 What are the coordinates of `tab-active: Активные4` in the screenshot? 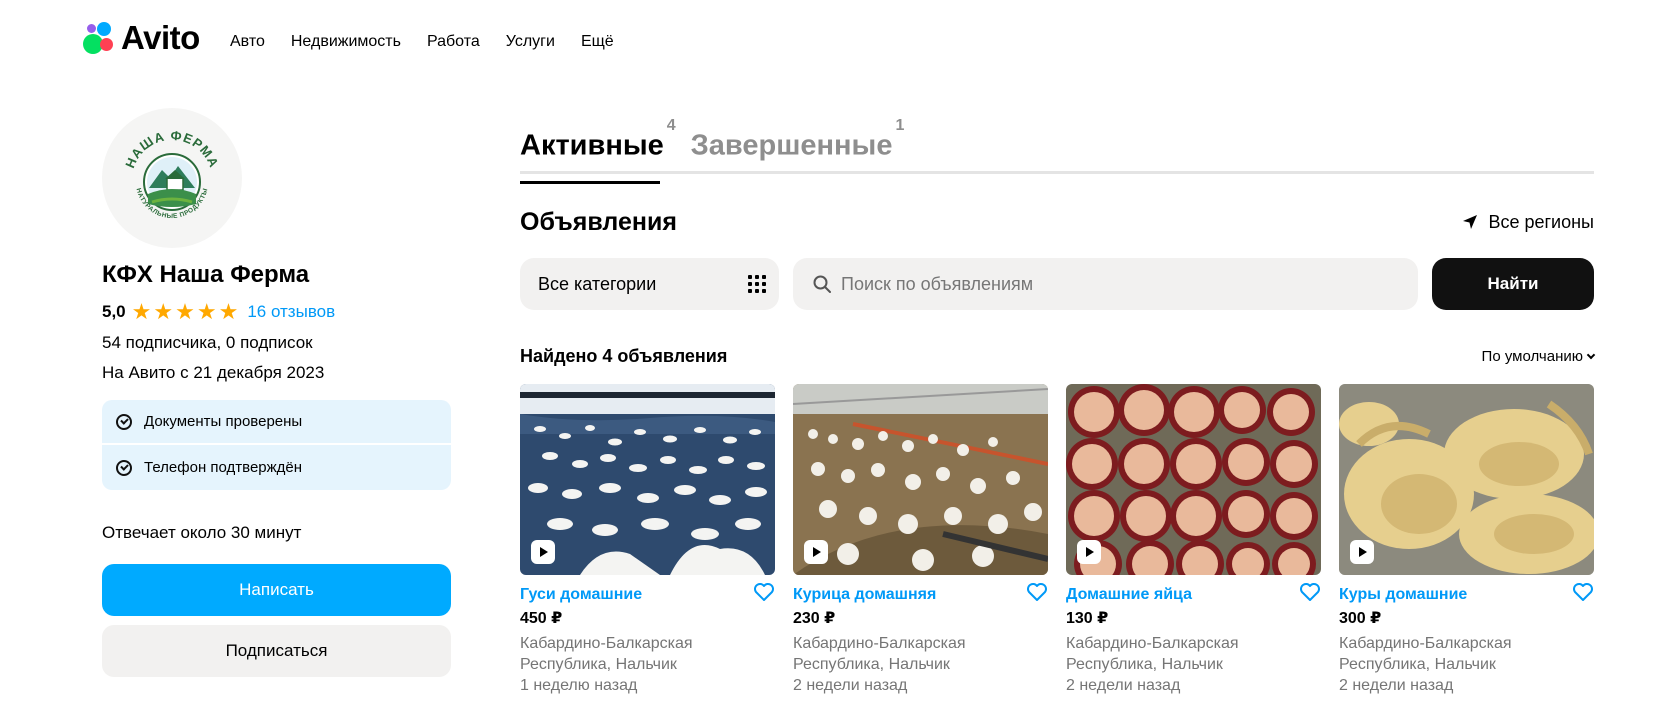 It's located at (598, 147).